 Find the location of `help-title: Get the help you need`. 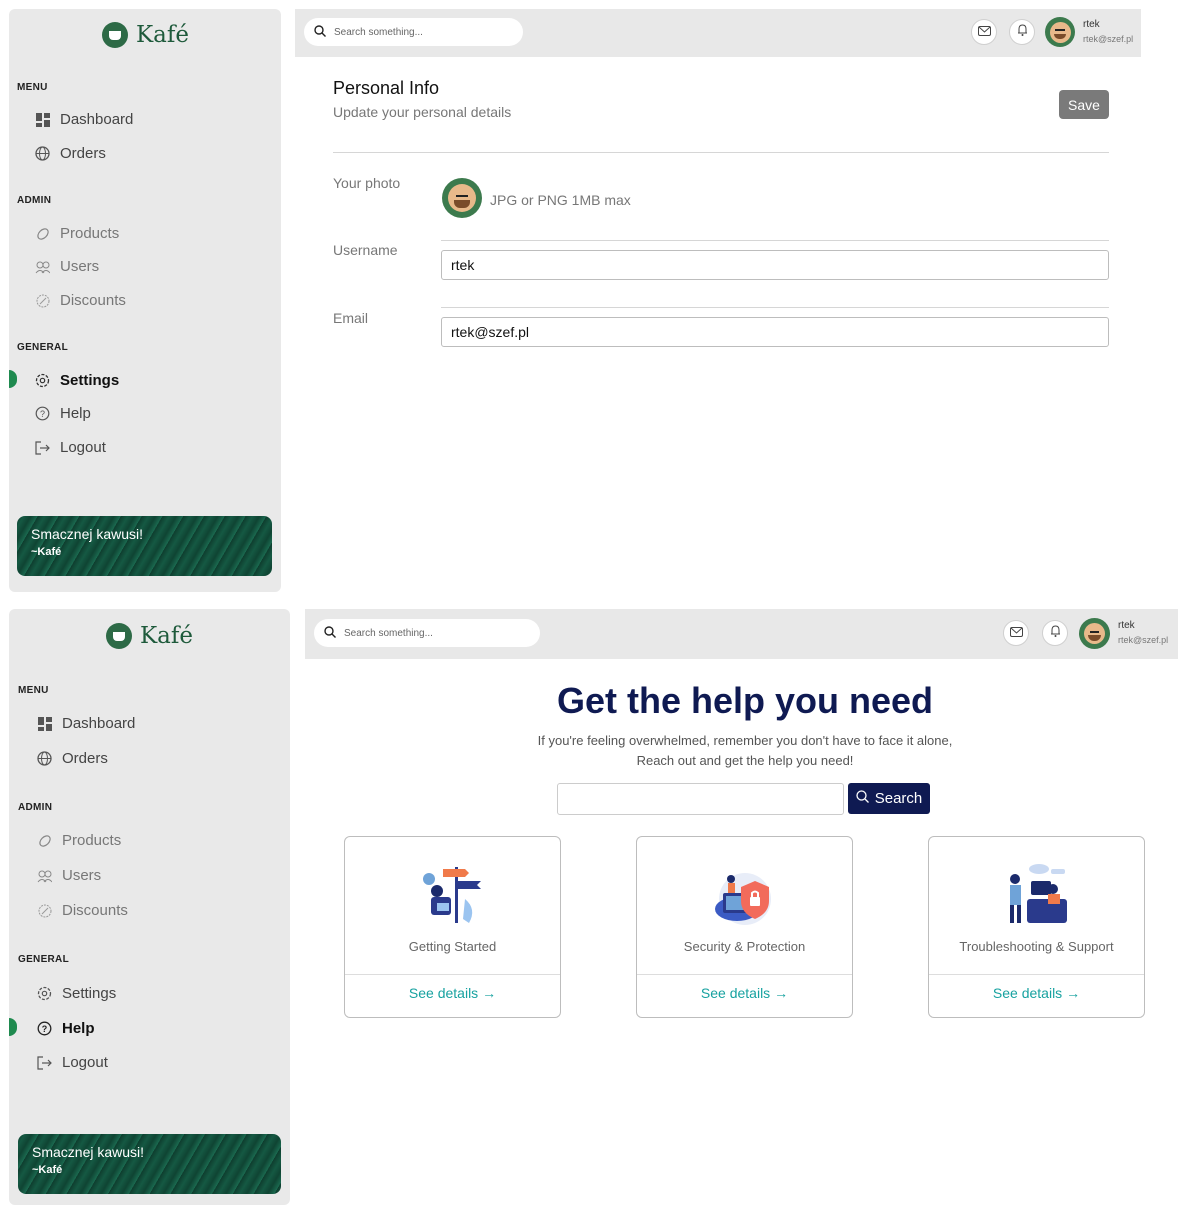

help-title: Get the help you need is located at coordinates (745, 700).